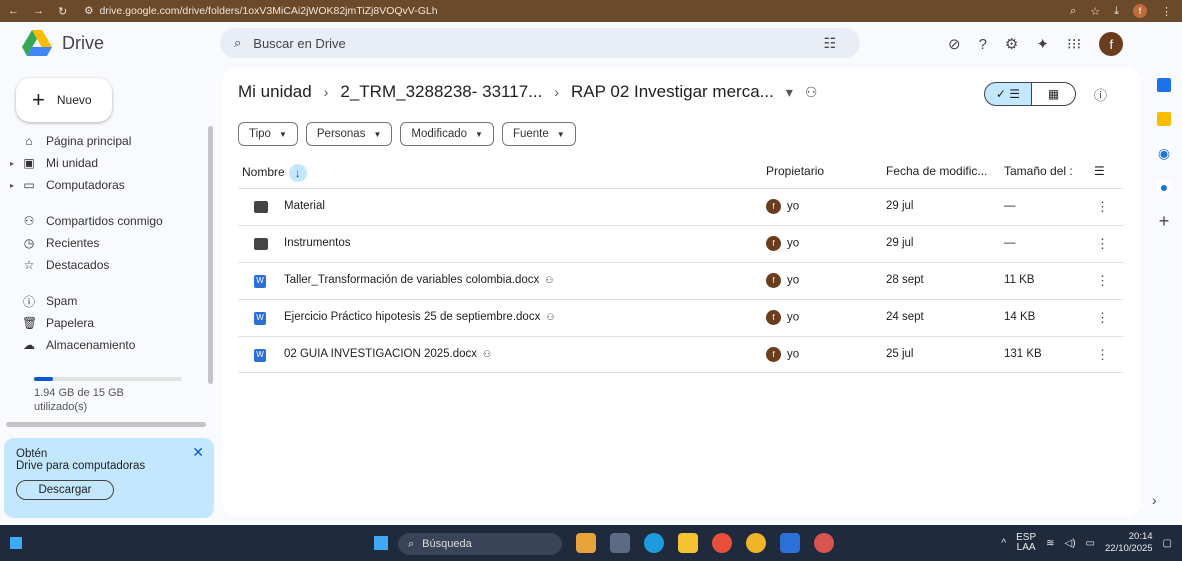 This screenshot has width=1182, height=561. I want to click on grid-view-button: ▦, so click(1054, 94).